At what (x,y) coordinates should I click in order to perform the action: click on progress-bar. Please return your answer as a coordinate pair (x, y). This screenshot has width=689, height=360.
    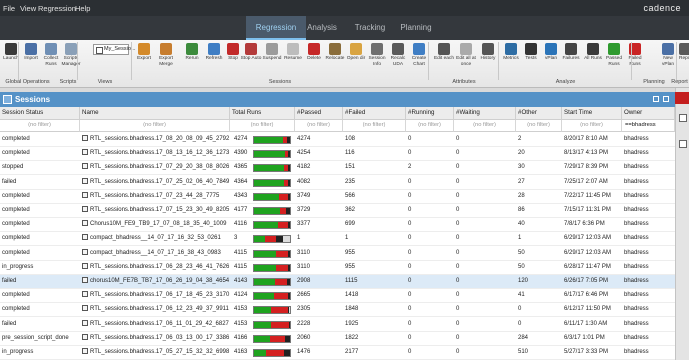
    Looking at the image, I should click on (272, 154).